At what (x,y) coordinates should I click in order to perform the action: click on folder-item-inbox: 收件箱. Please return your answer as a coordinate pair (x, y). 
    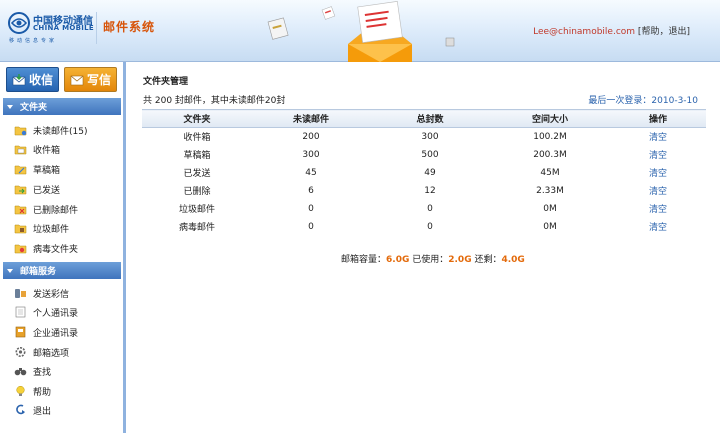
    Looking at the image, I should click on (37, 149).